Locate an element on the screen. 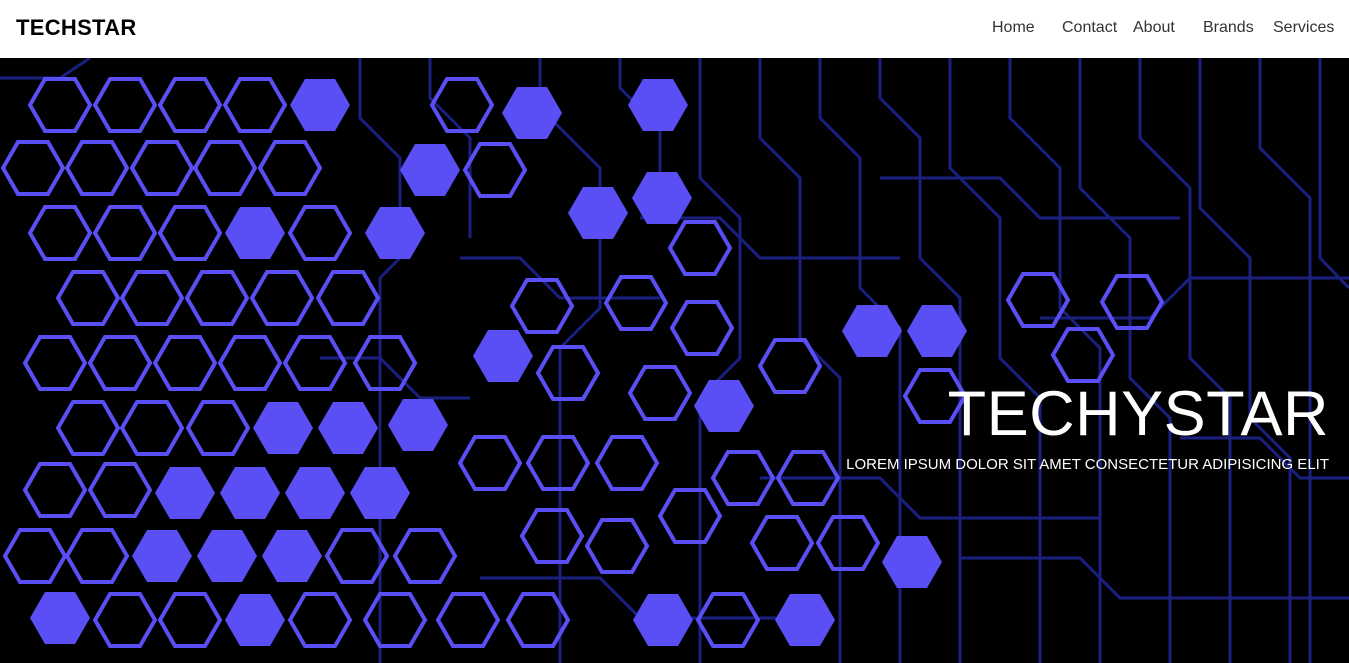 The image size is (1349, 663). nav-link-home: Home is located at coordinates (1013, 28).